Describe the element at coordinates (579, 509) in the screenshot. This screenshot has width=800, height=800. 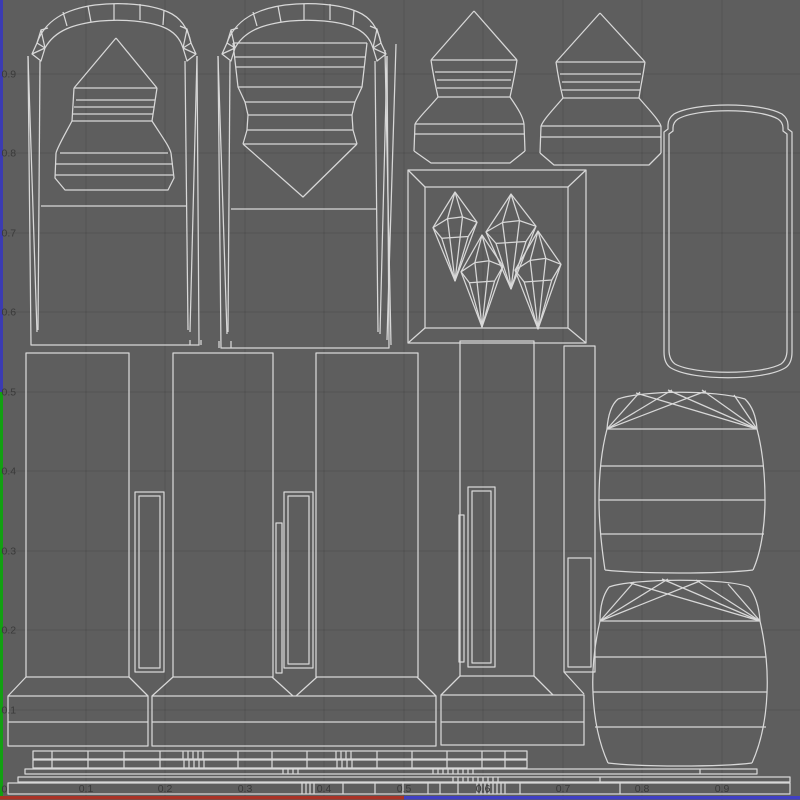
I see `uv-shell-side-strip` at that location.